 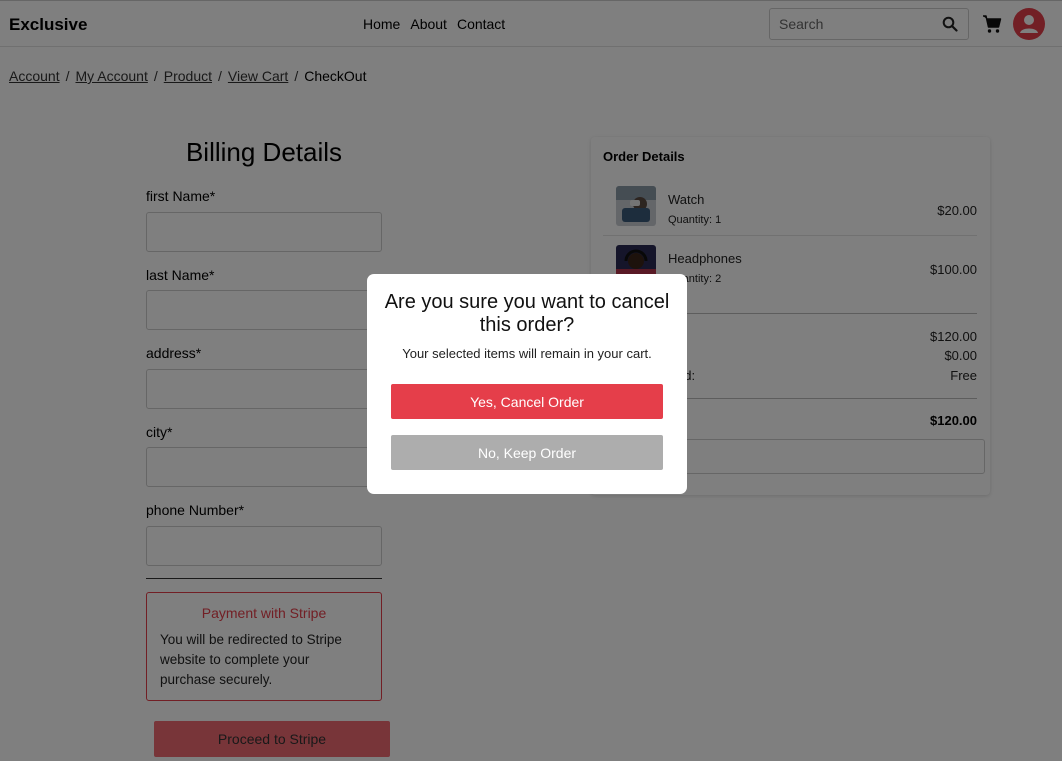 What do you see at coordinates (527, 452) in the screenshot?
I see `keep-order-button: No, Keep Order` at bounding box center [527, 452].